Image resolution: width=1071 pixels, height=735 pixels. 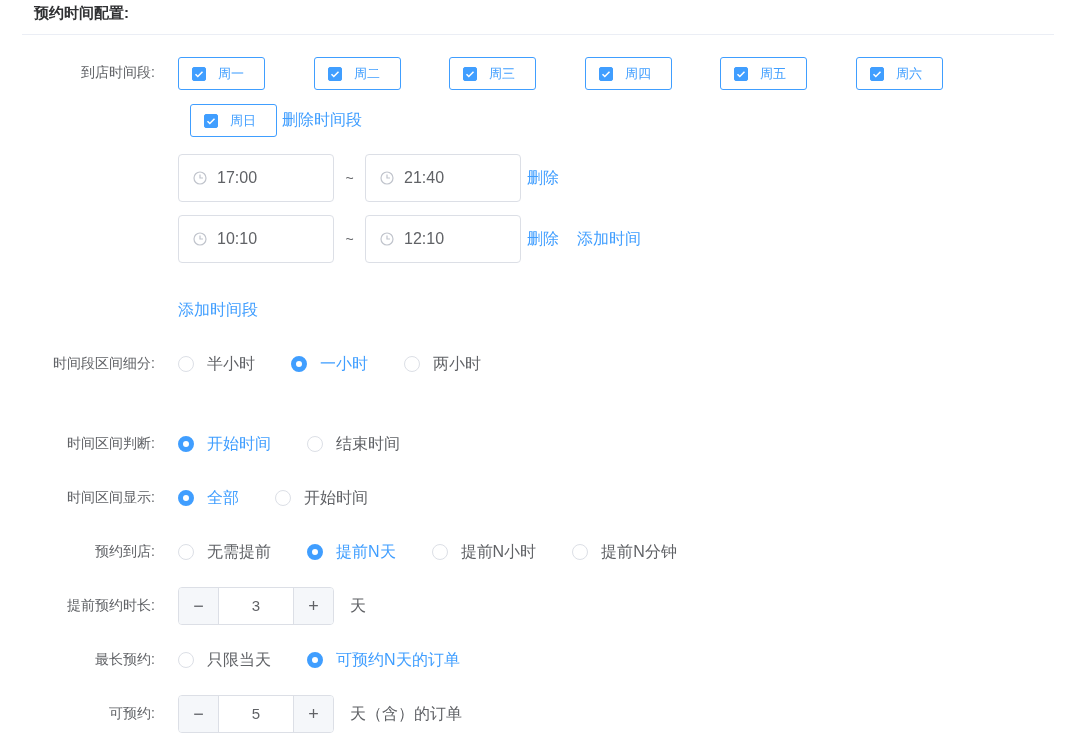 What do you see at coordinates (443, 178) in the screenshot?
I see `time-input: 21:40` at bounding box center [443, 178].